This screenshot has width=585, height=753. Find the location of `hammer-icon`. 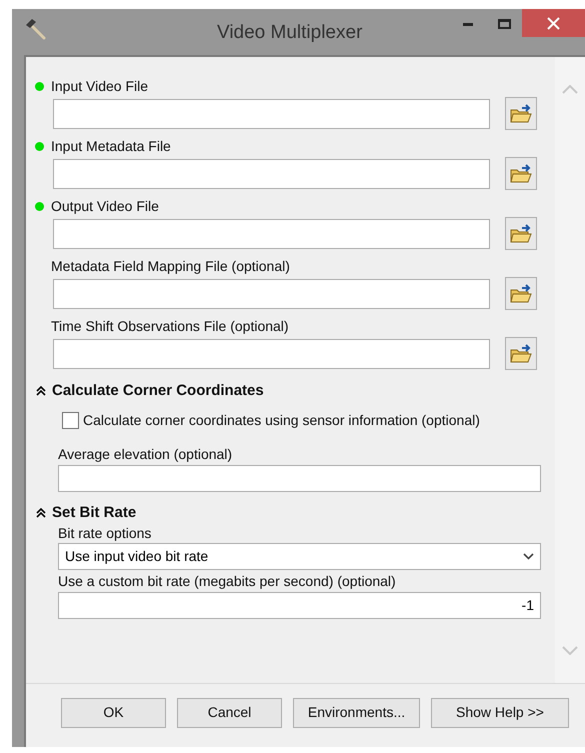

hammer-icon is located at coordinates (35, 29).